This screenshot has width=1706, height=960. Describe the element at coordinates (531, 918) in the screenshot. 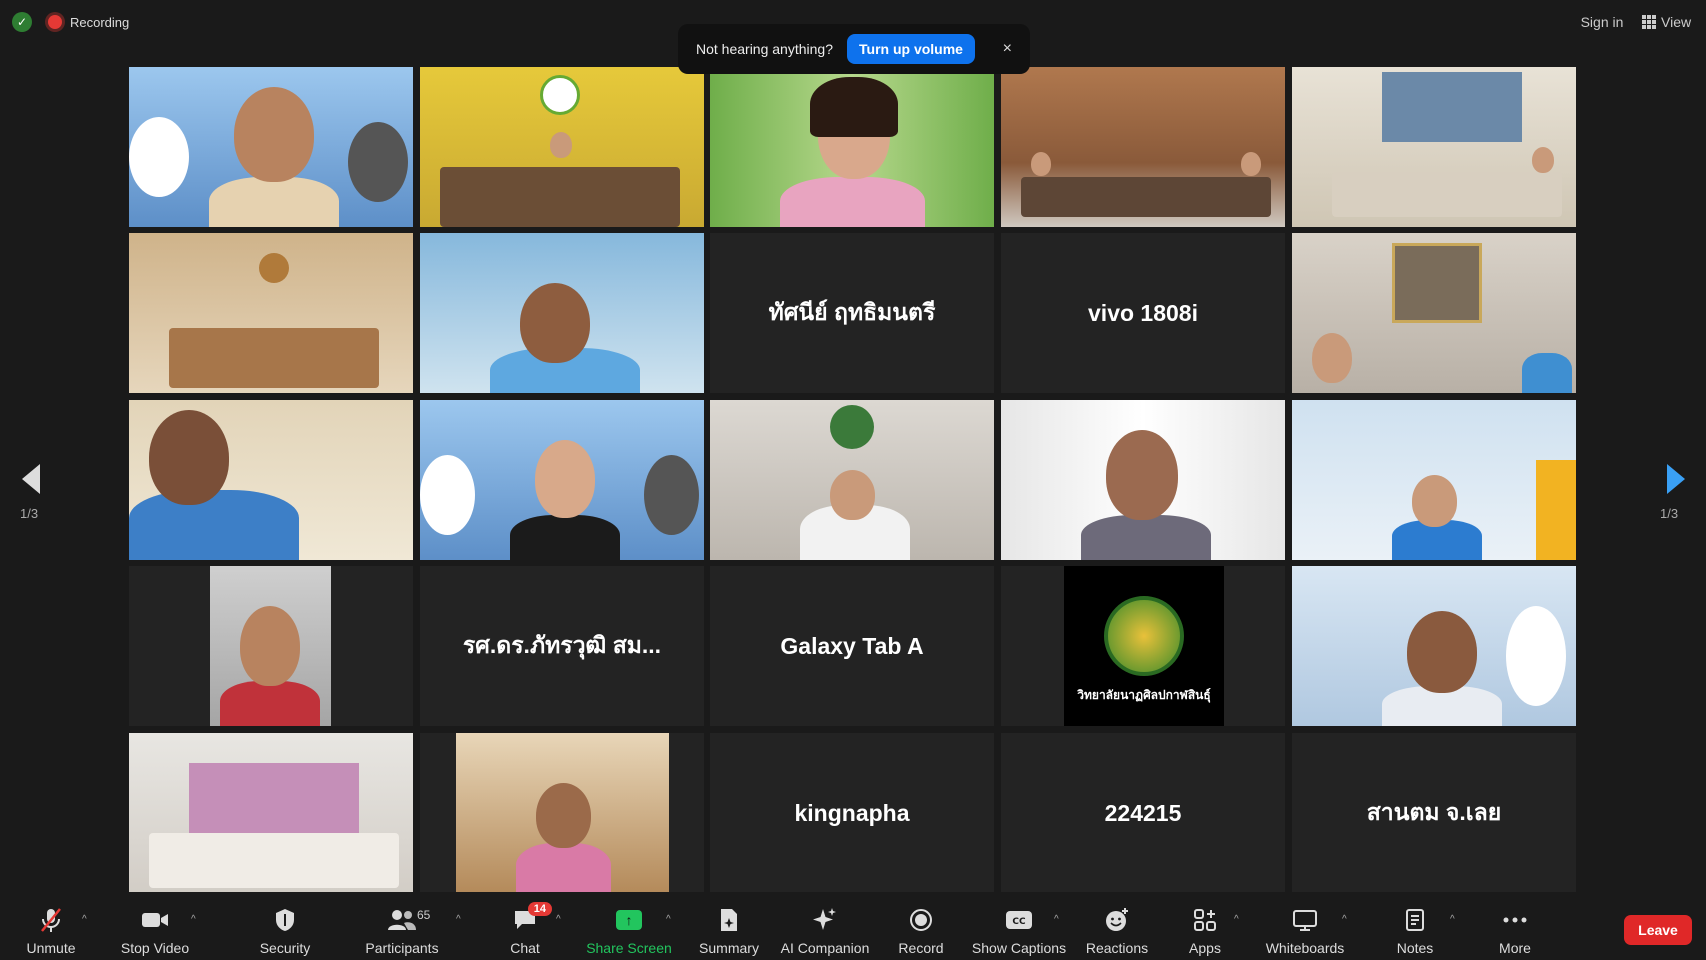

I see `chat-bubble-icon: 14` at that location.